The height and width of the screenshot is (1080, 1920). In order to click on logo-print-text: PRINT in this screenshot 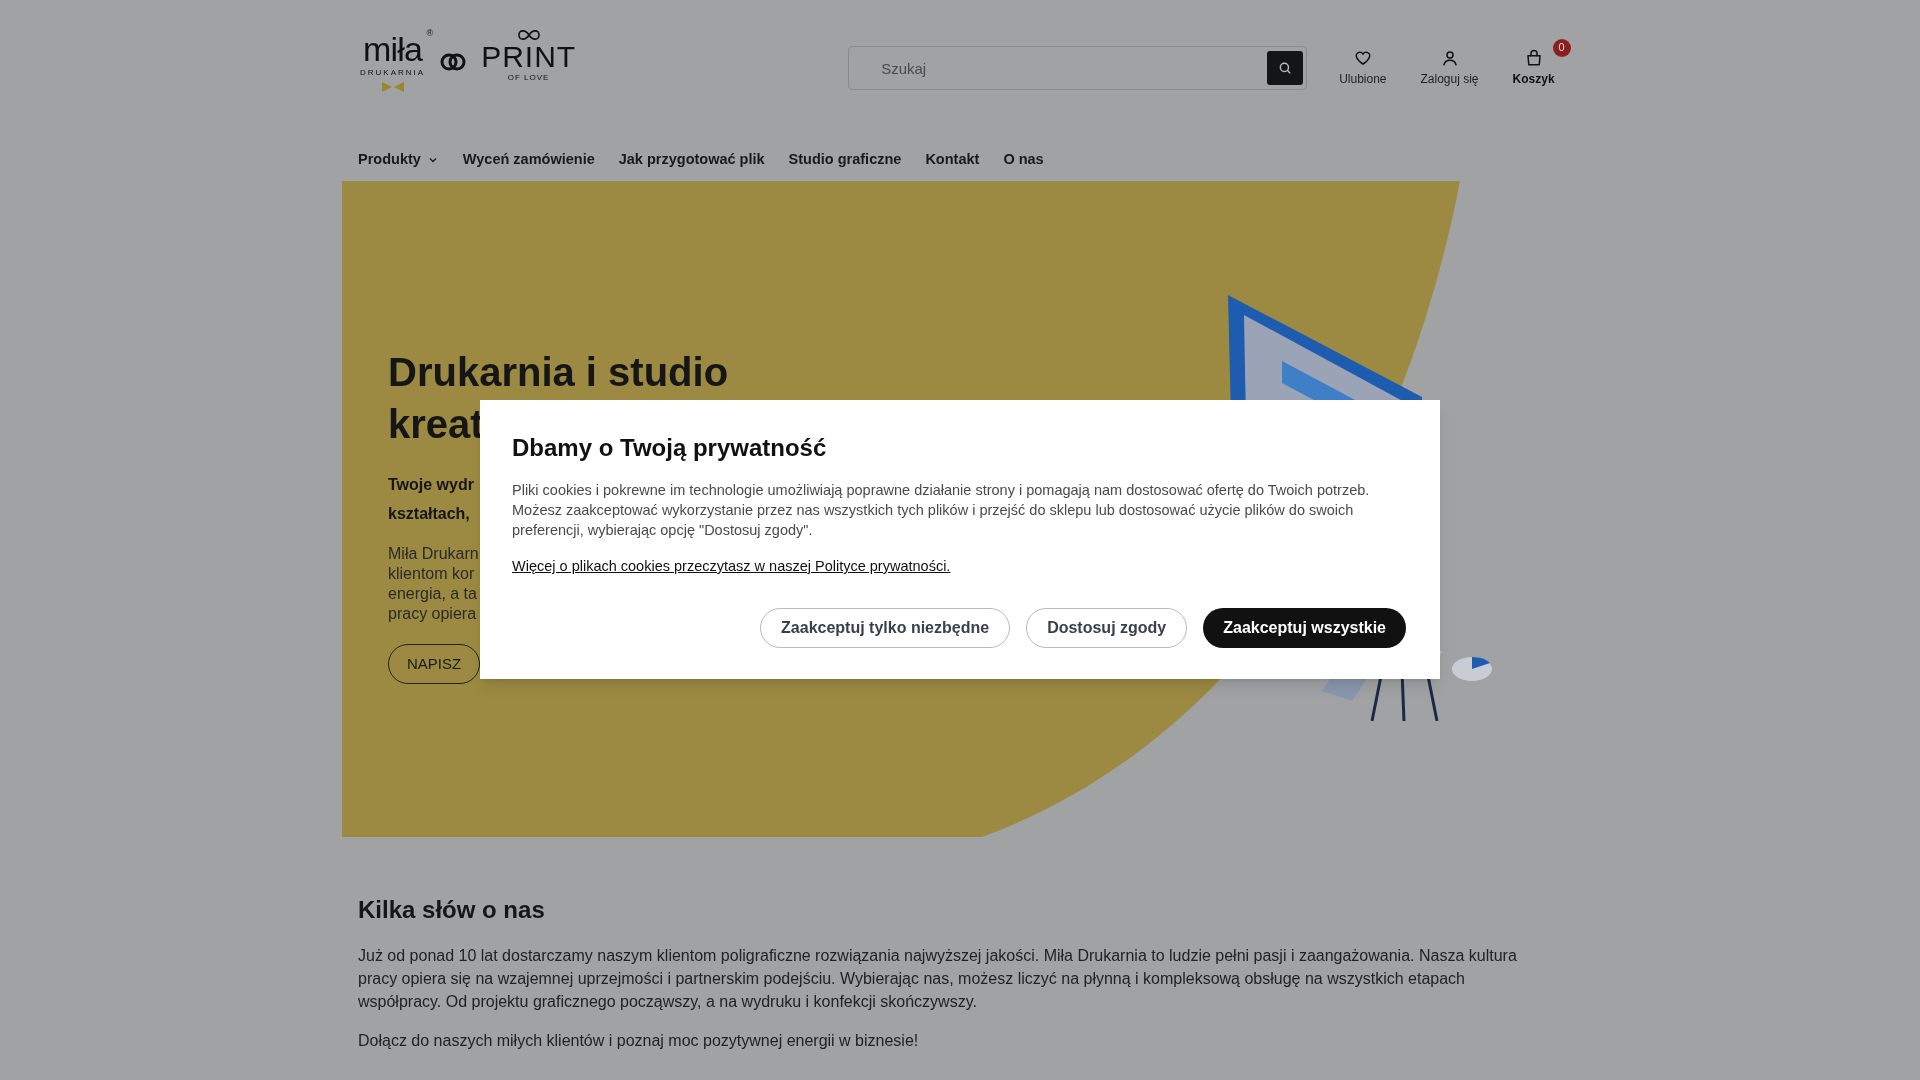, I will do `click(529, 57)`.